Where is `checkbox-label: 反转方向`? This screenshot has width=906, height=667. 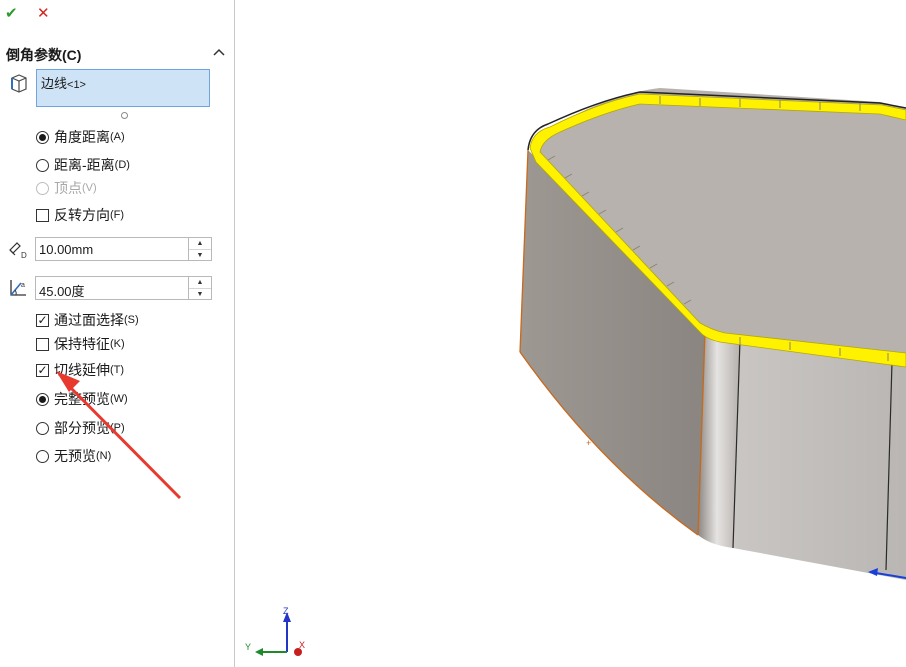 checkbox-label: 反转方向 is located at coordinates (82, 215).